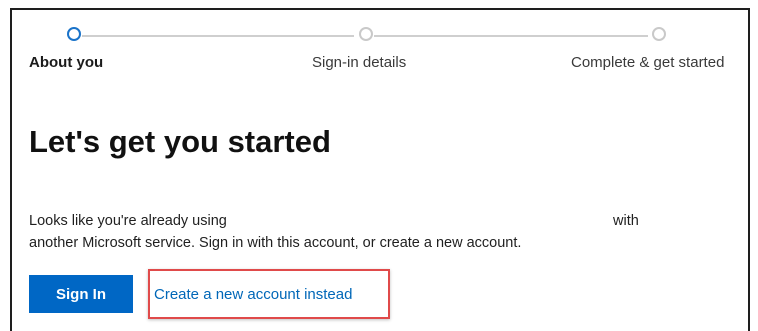 This screenshot has width=758, height=331. I want to click on step-2-label: Sign-in details, so click(359, 62).